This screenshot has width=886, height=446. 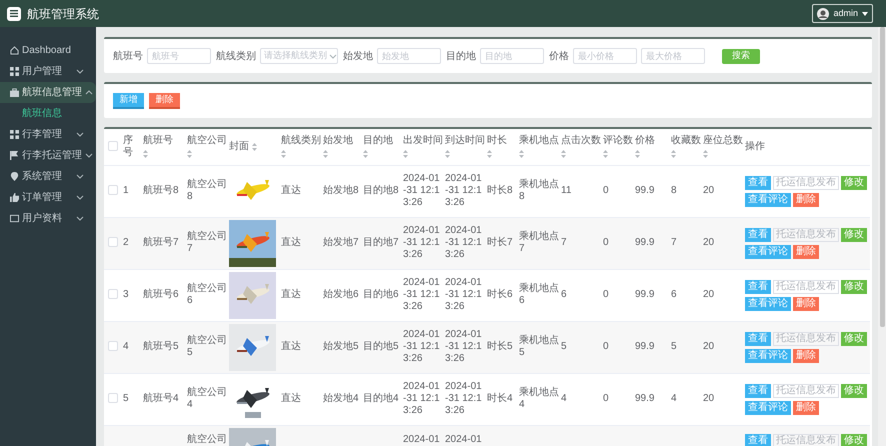 What do you see at coordinates (207, 346) in the screenshot?
I see `table-cell: 航空公司5` at bounding box center [207, 346].